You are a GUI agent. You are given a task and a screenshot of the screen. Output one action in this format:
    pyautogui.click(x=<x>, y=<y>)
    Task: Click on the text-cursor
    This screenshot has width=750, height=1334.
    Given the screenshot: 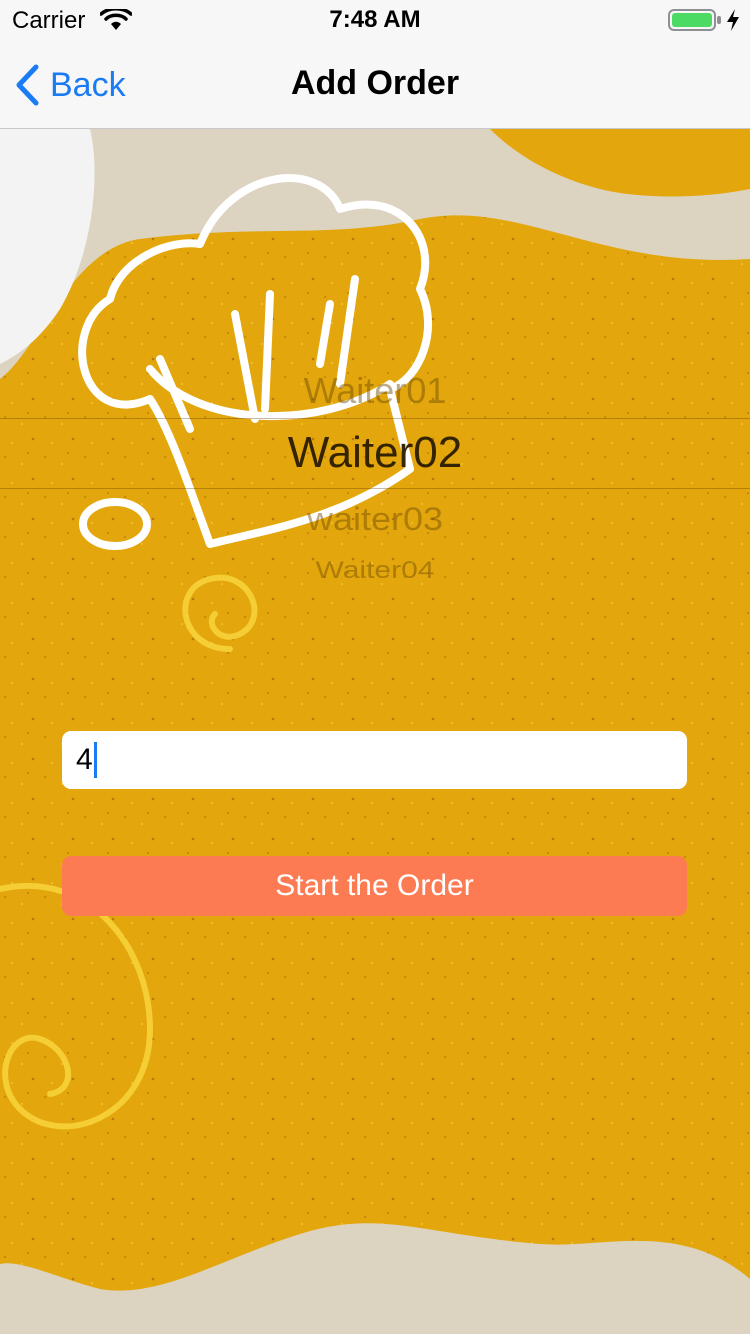 What is the action you would take?
    pyautogui.click(x=95, y=760)
    